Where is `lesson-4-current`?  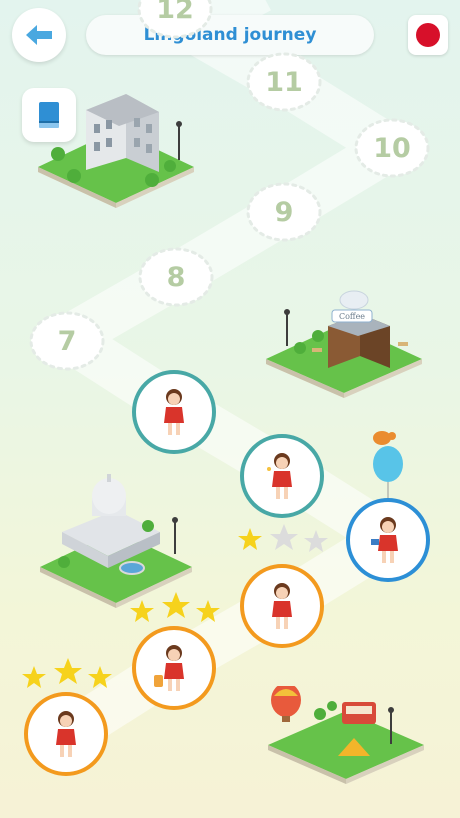
lesson-4-current is located at coordinates (388, 540).